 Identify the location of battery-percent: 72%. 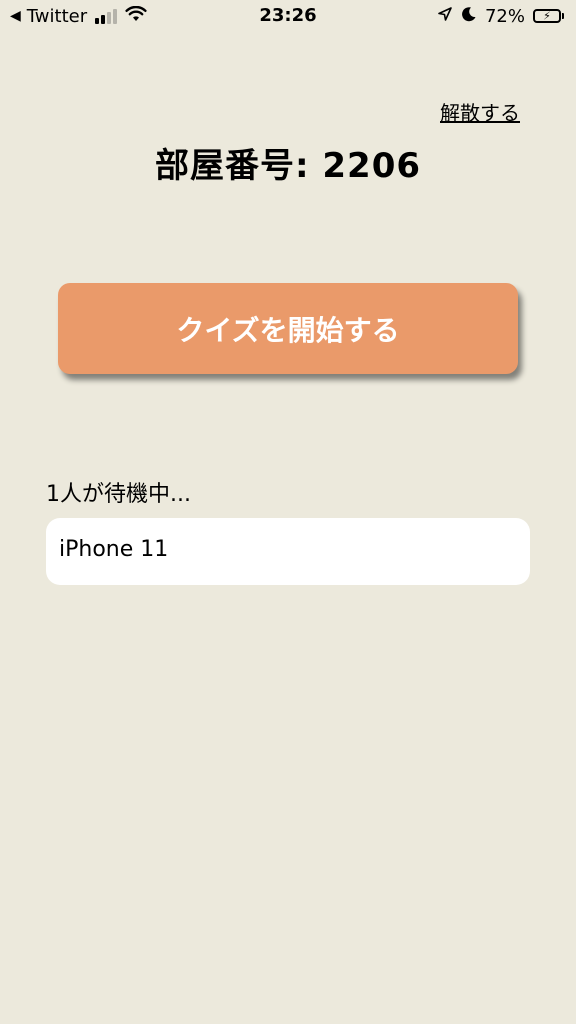
(504, 16).